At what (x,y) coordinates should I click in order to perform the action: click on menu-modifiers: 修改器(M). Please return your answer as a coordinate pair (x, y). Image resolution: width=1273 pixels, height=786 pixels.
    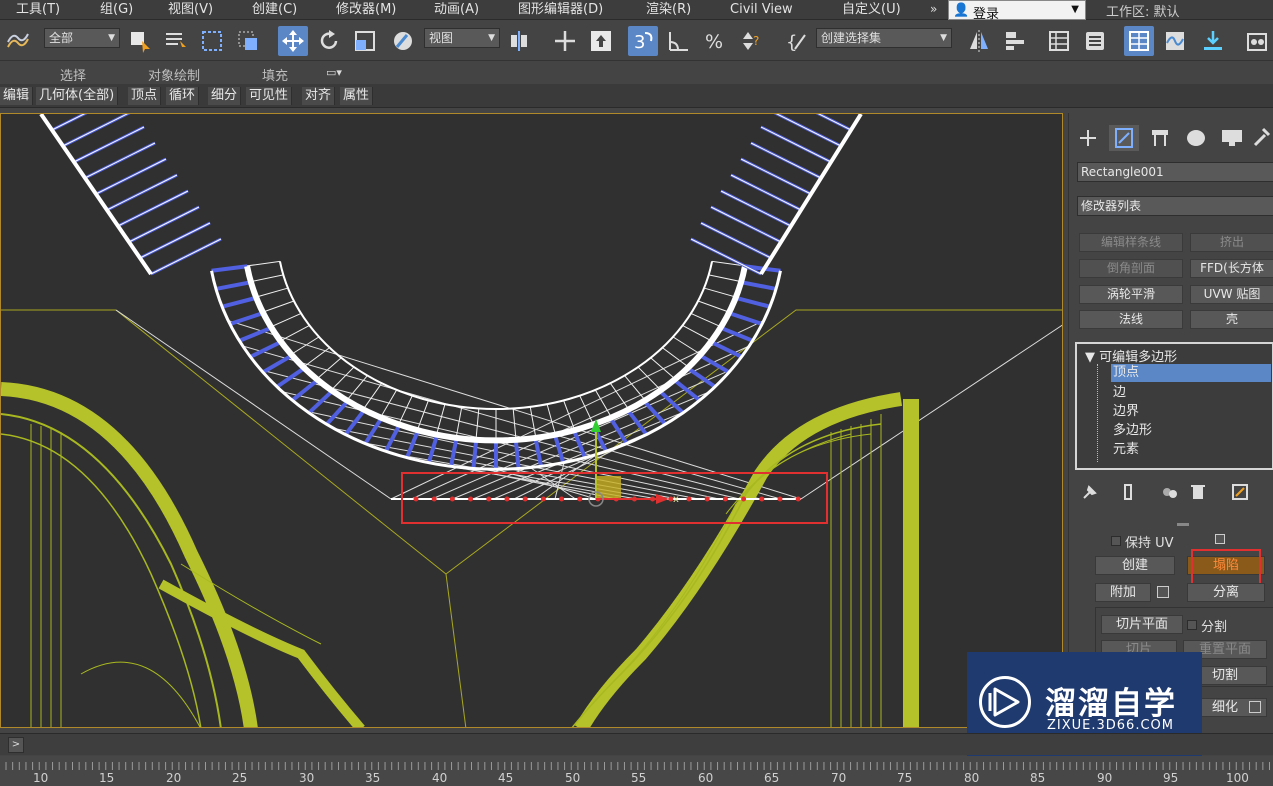
    Looking at the image, I should click on (366, 10).